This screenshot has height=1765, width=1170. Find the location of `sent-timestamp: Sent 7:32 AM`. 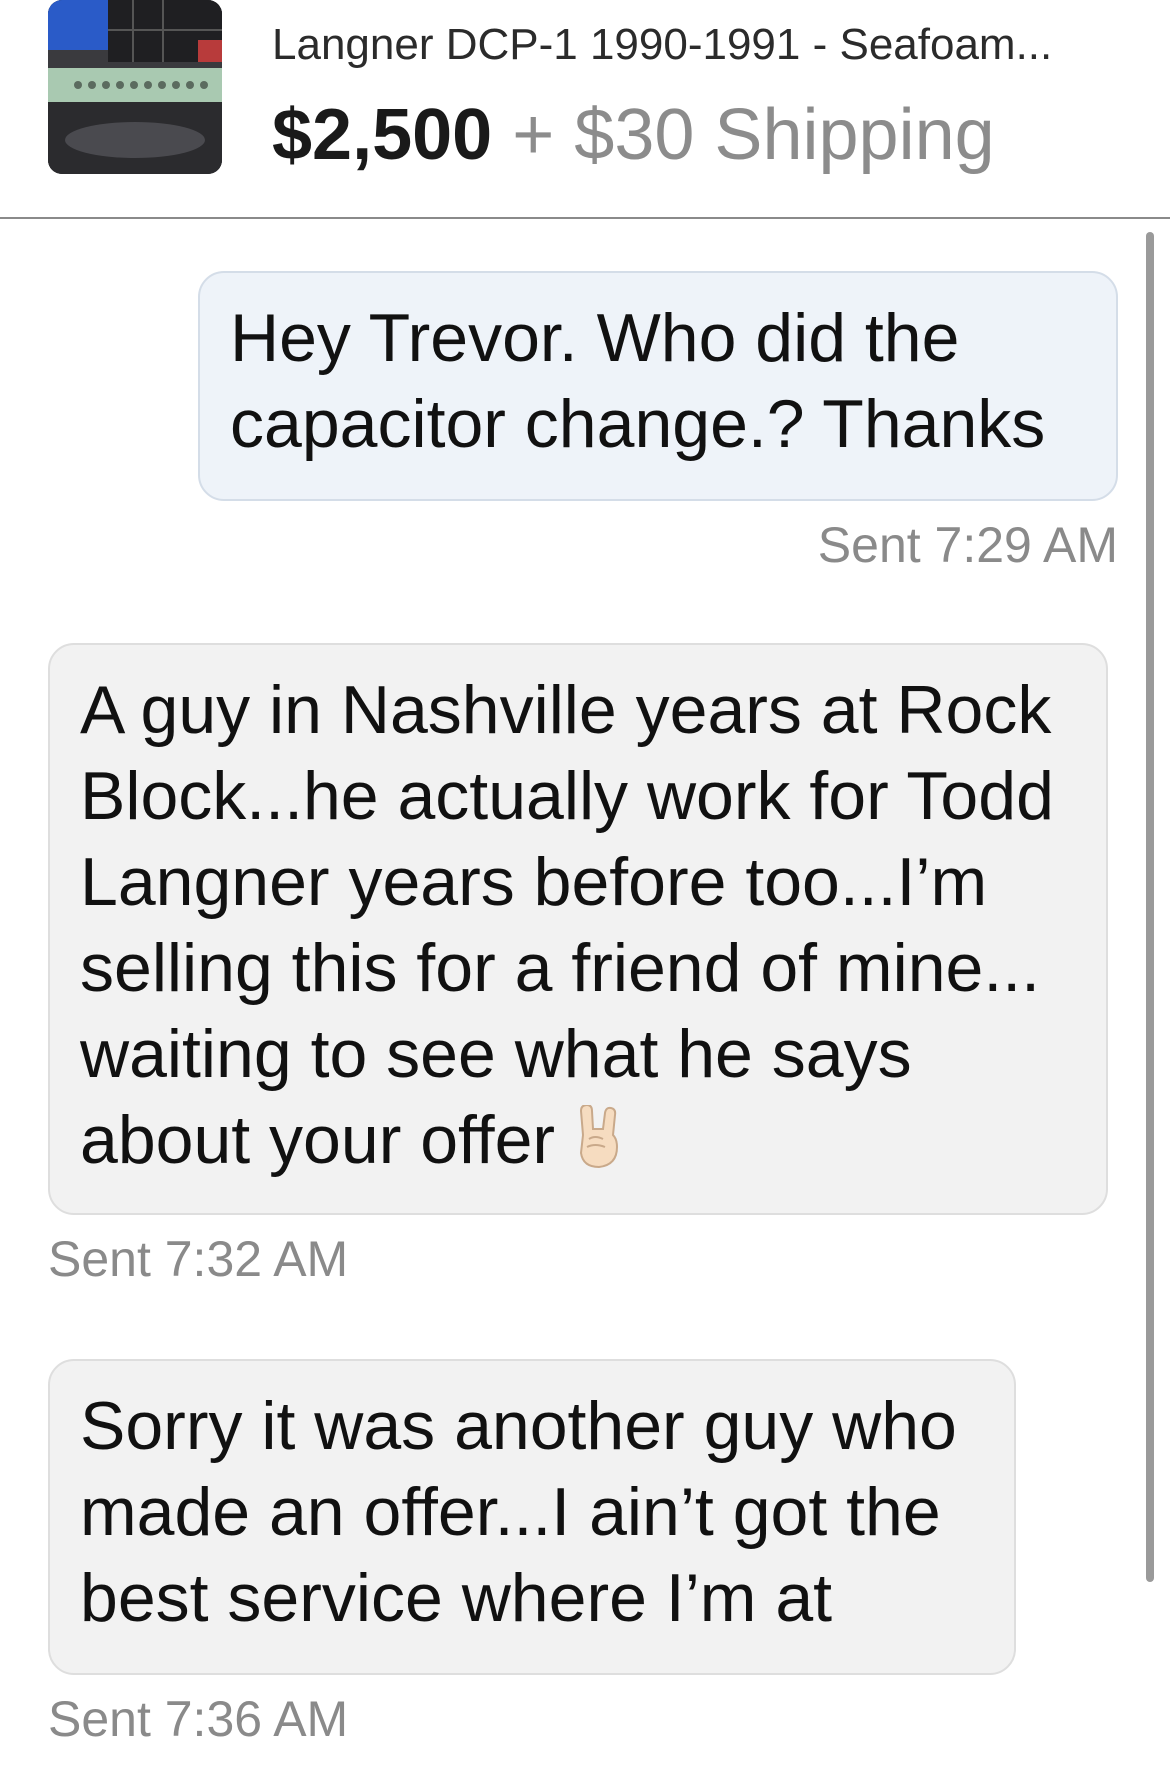

sent-timestamp: Sent 7:32 AM is located at coordinates (198, 1259).